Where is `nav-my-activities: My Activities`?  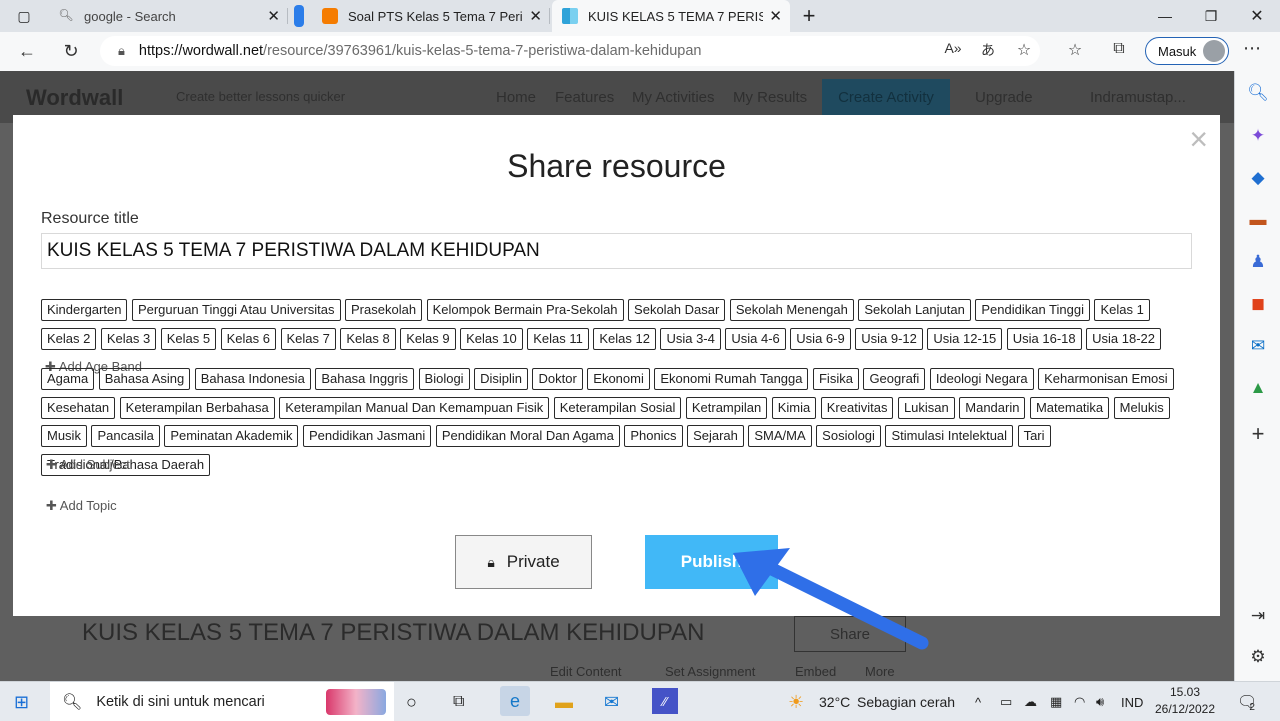 nav-my-activities: My Activities is located at coordinates (673, 97).